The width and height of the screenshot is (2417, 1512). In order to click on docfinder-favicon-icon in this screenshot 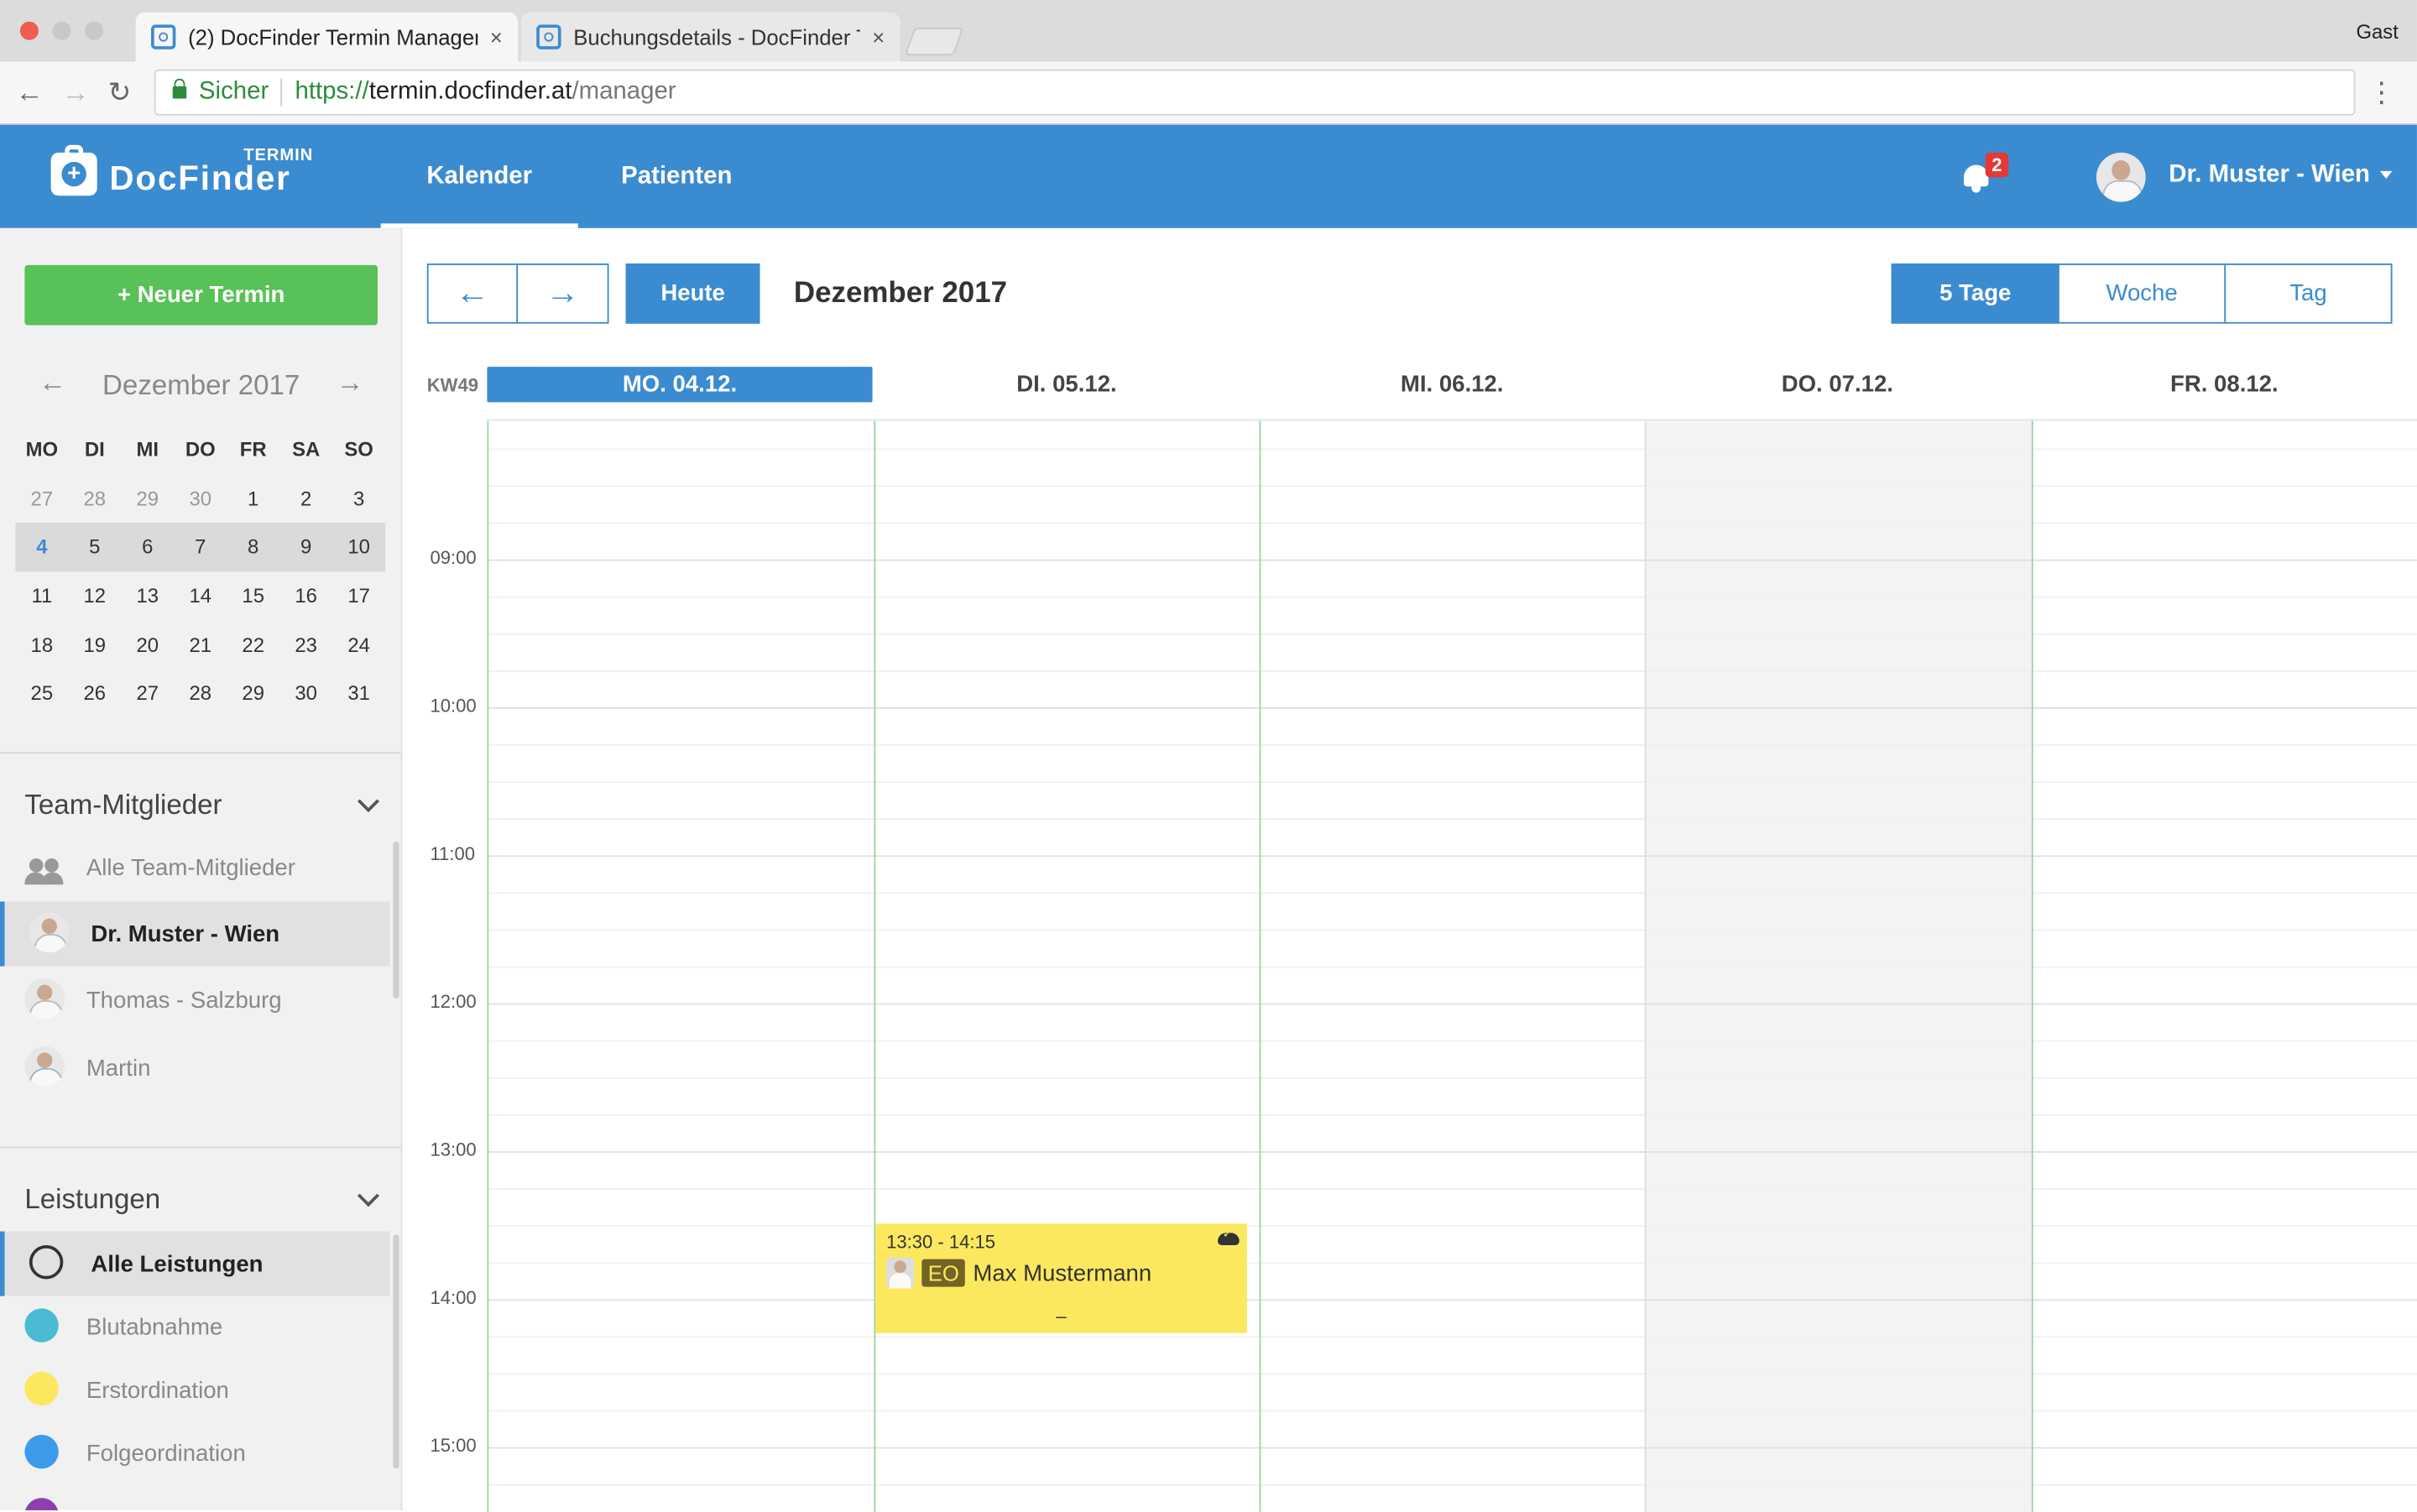, I will do `click(548, 37)`.